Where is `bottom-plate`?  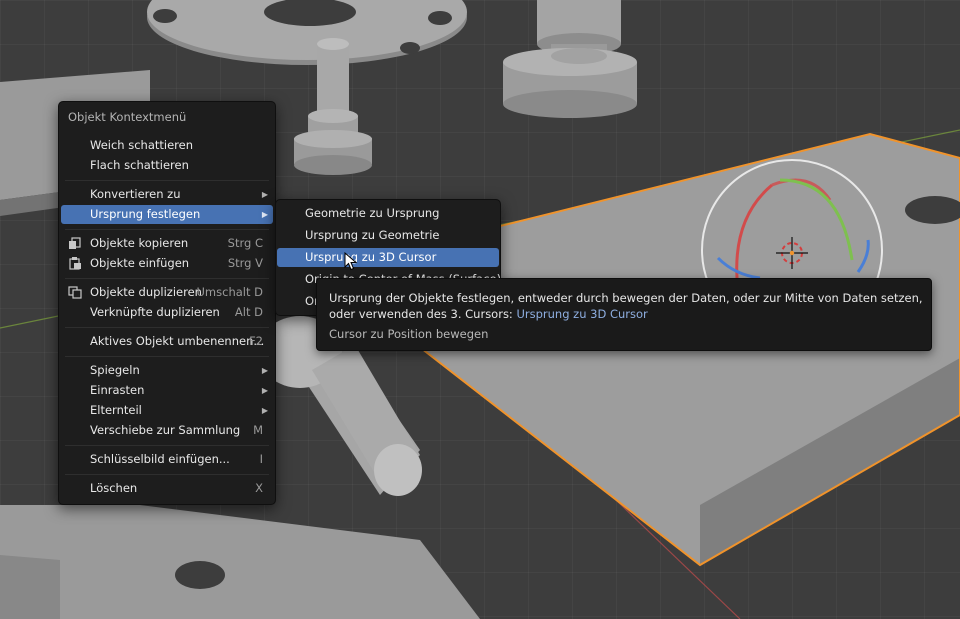
bottom-plate is located at coordinates (240, 562).